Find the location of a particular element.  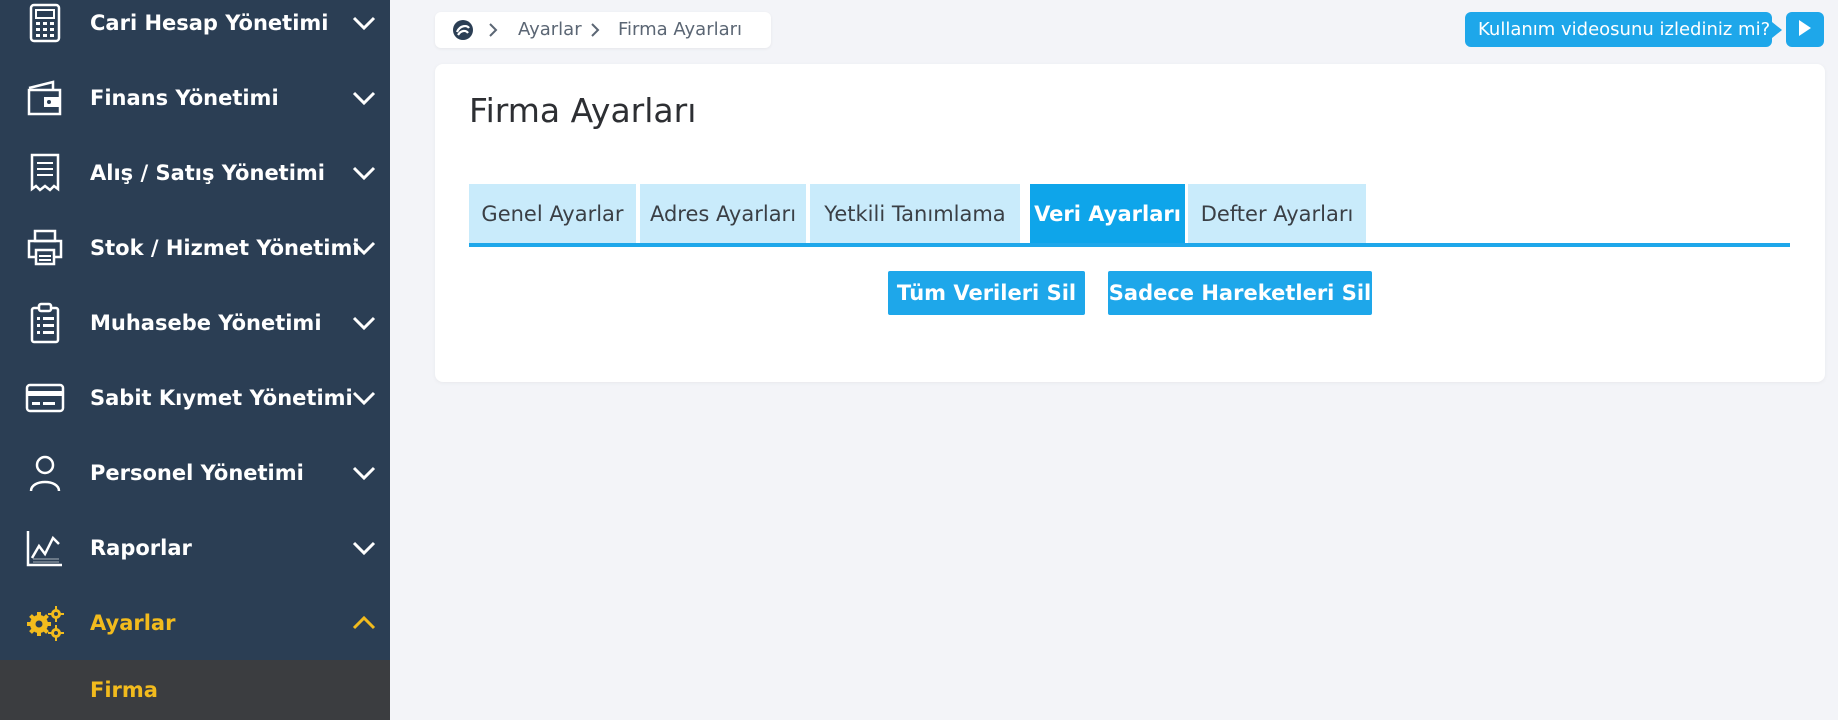

tab-defter-ayarlari: Defter Ayarları is located at coordinates (1277, 214).